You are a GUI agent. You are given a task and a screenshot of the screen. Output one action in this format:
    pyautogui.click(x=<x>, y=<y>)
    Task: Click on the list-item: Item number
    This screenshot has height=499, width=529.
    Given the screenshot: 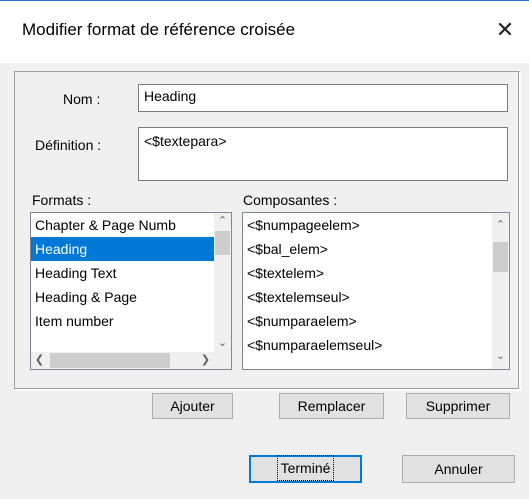 What is the action you would take?
    pyautogui.click(x=122, y=321)
    